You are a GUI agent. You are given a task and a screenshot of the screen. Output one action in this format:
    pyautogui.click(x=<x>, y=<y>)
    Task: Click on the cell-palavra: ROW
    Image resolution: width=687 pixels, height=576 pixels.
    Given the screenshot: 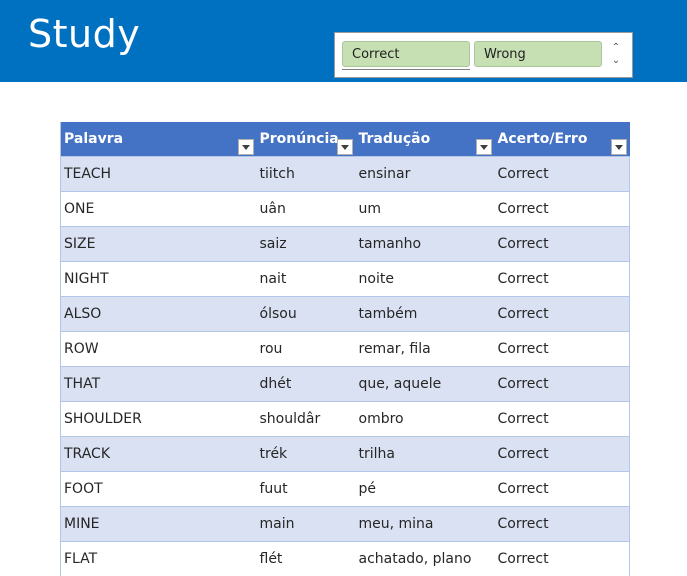 What is the action you would take?
    pyautogui.click(x=159, y=349)
    